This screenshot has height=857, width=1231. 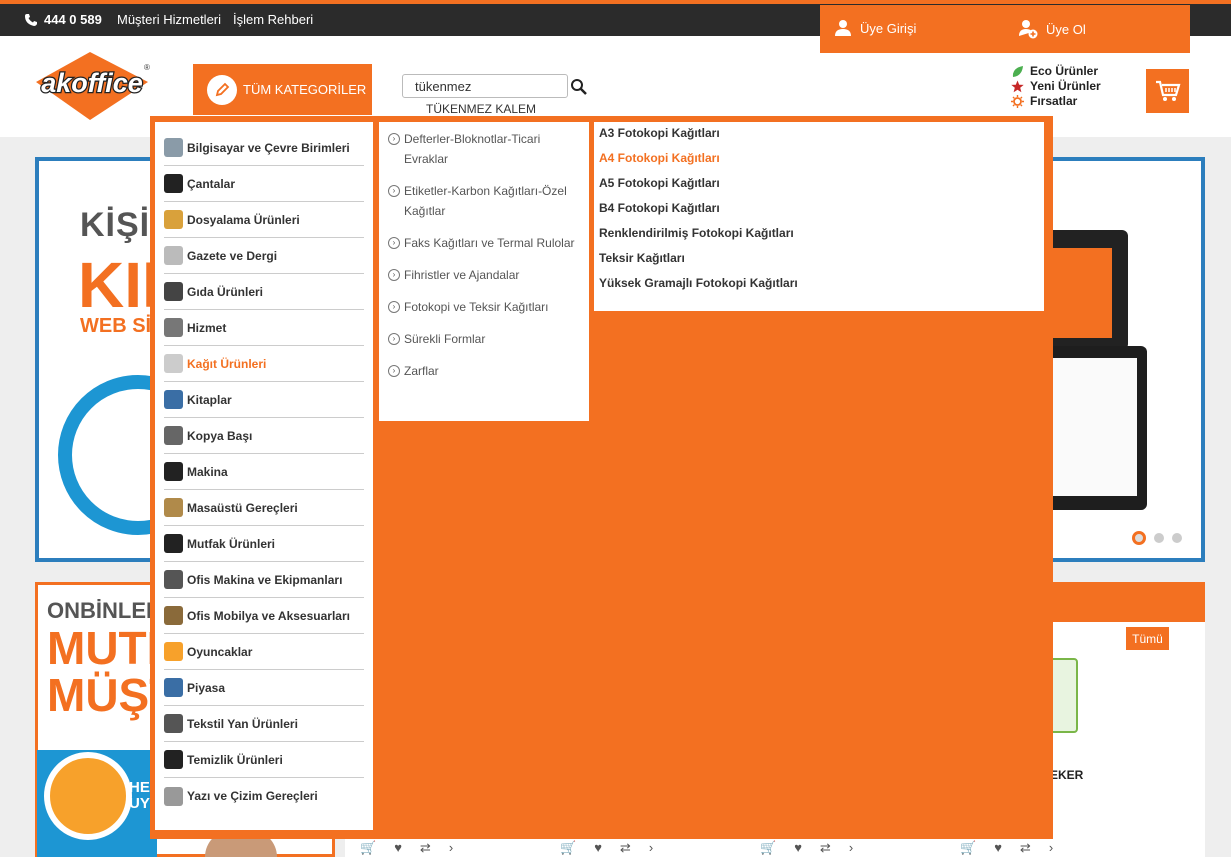 I want to click on product-name: EKER, so click(x=1066, y=775).